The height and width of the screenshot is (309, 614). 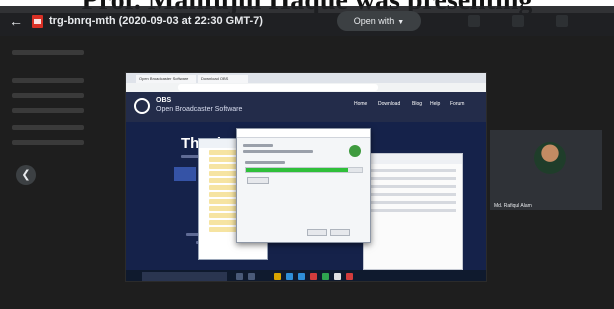 What do you see at coordinates (513, 206) in the screenshot?
I see `participant-name: Md. Rafiqul Alam` at bounding box center [513, 206].